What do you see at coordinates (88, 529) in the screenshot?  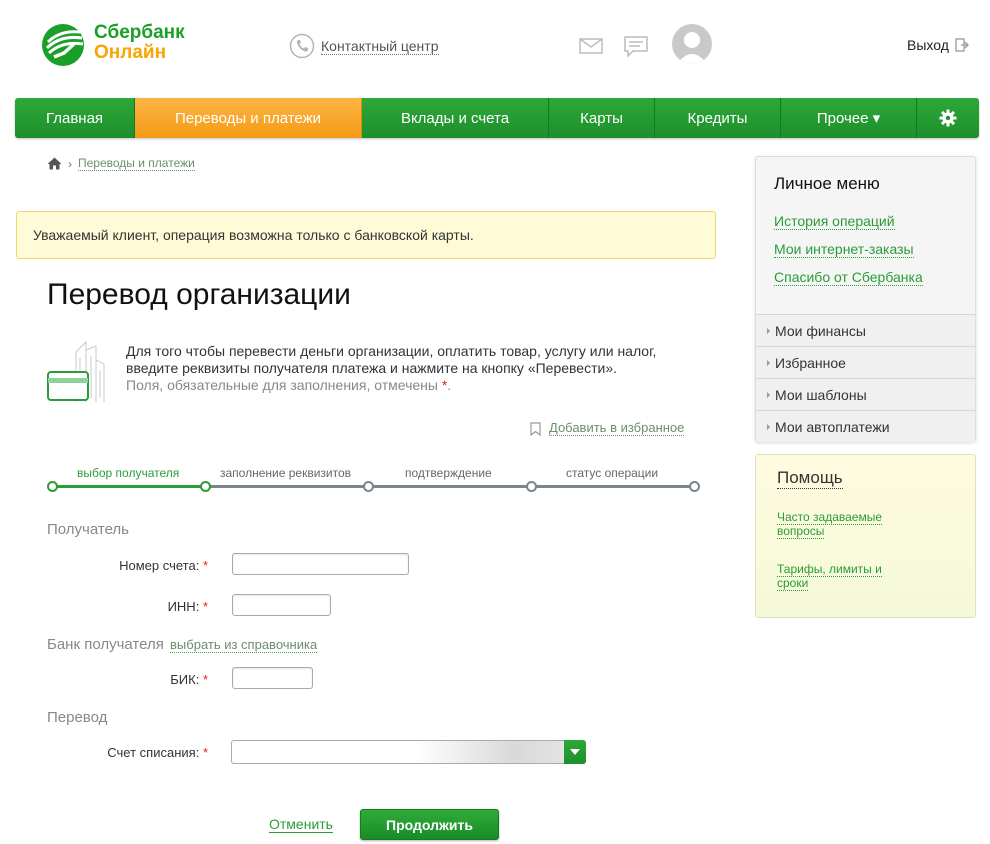 I see `section-recipient: Получатель` at bounding box center [88, 529].